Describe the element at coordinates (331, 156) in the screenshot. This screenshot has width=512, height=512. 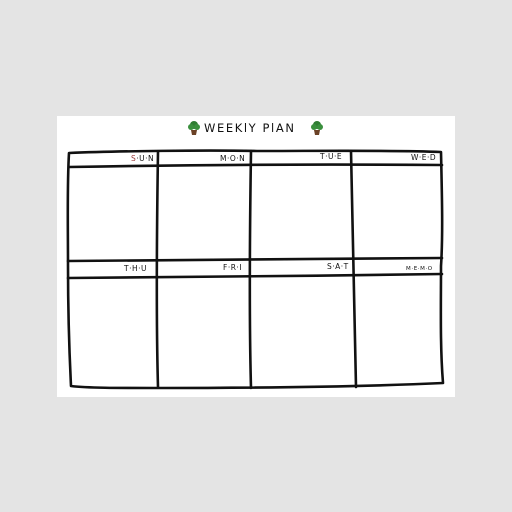
I see `day-label-tue: T·U·E` at that location.